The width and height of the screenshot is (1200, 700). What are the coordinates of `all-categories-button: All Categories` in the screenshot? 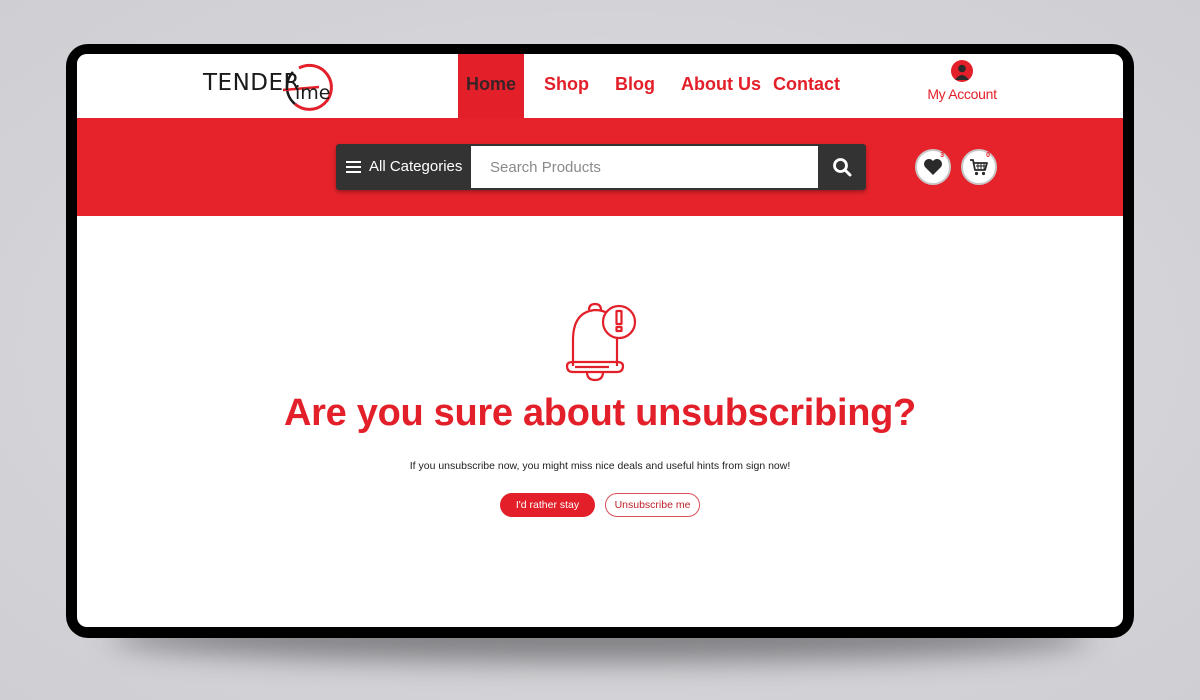 It's located at (403, 167).